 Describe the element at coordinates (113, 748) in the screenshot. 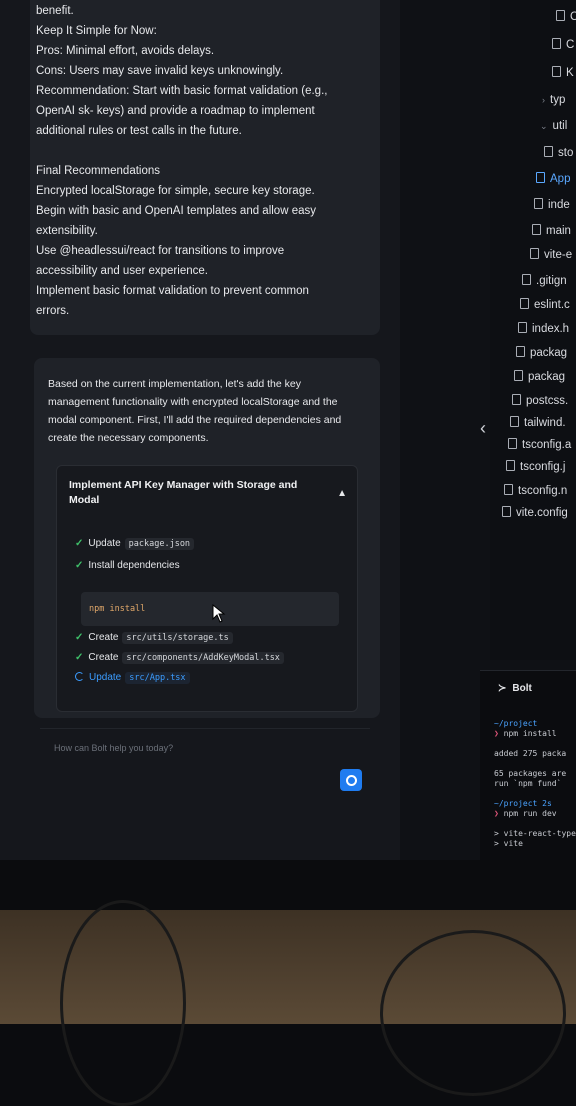

I see `chat-input-placeholder: How can Bolt help you today?` at that location.